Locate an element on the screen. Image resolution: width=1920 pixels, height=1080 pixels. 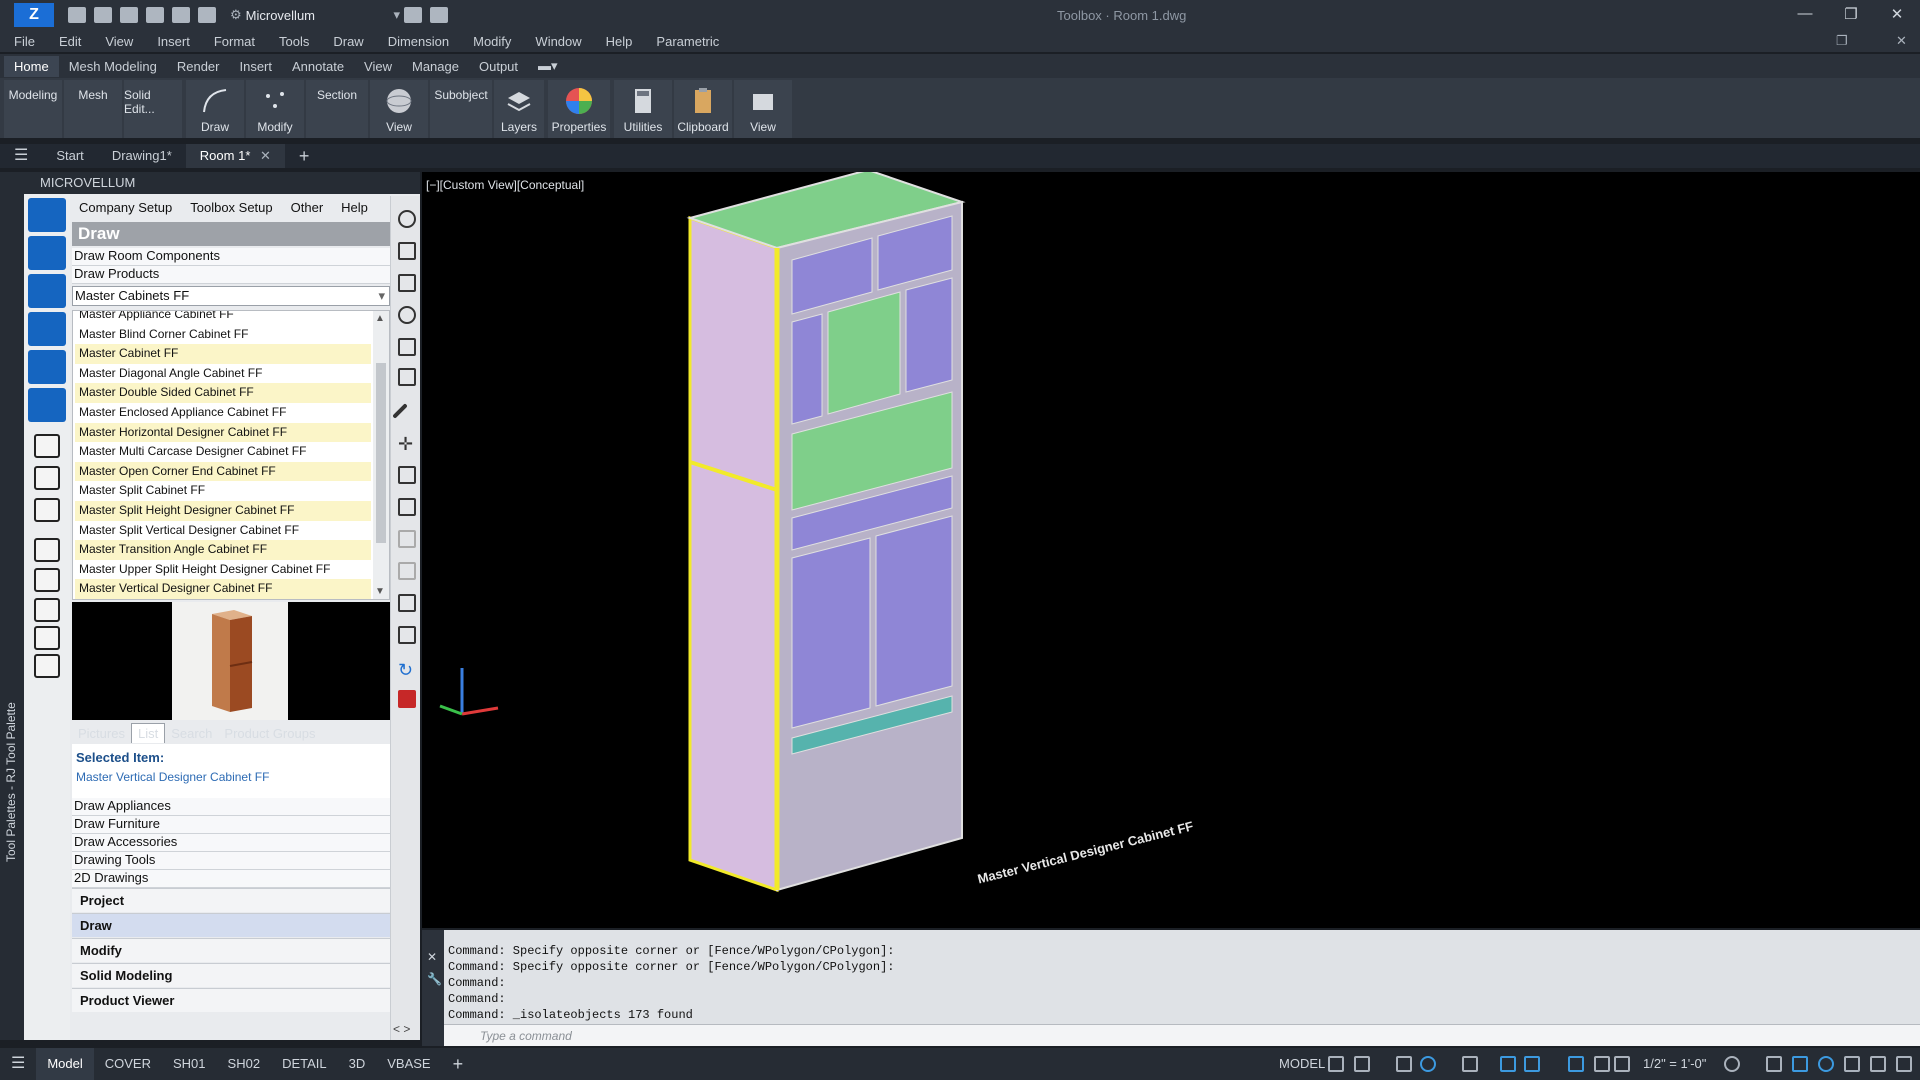
tab-mesh-modeling: Mesh Modeling is located at coordinates (113, 66).